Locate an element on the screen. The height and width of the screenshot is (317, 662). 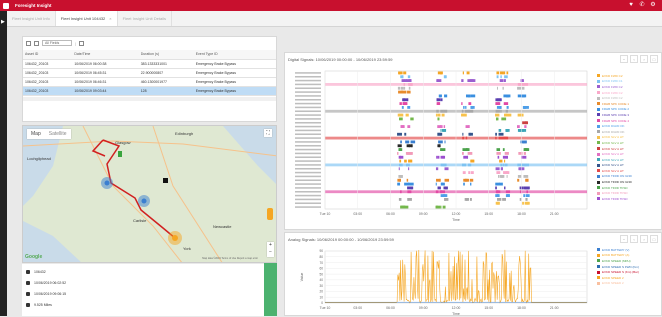
user-settings-icon: ⚙ is located at coordinates (653, 5).